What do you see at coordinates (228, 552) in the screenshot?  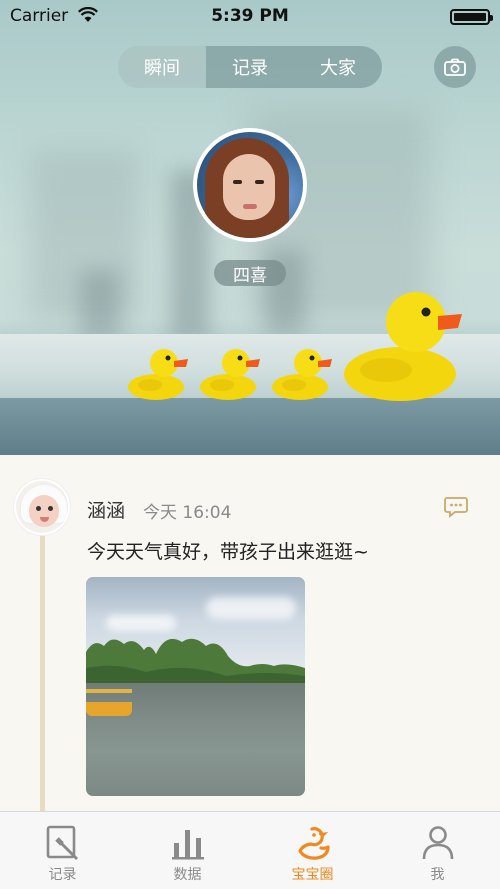 I see `post-text: 今天天气真好，带孩子出来逛逛~` at bounding box center [228, 552].